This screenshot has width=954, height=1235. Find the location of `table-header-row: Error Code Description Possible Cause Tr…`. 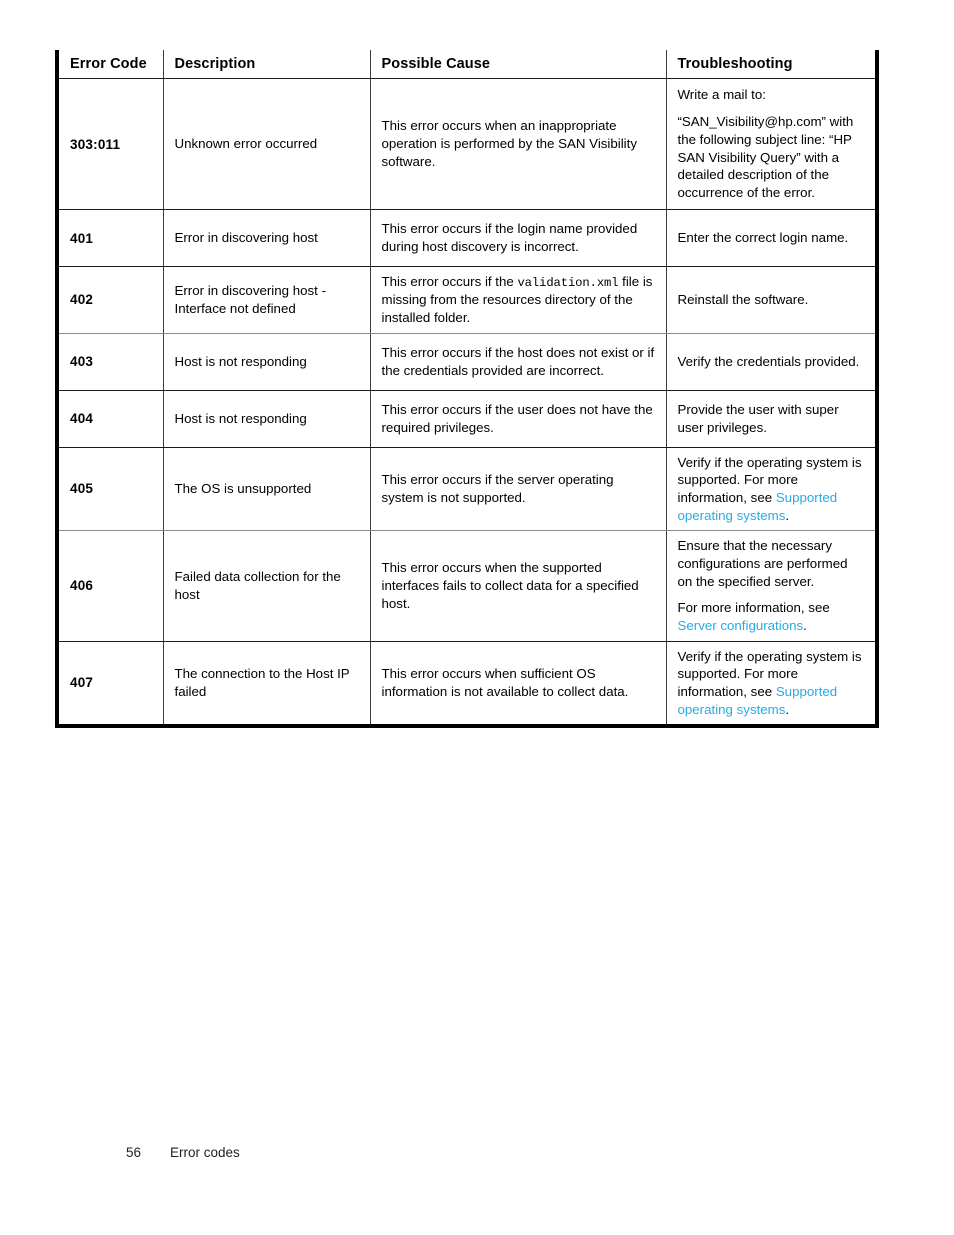

table-header-row: Error Code Description Possible Cause Tr… is located at coordinates (467, 64).